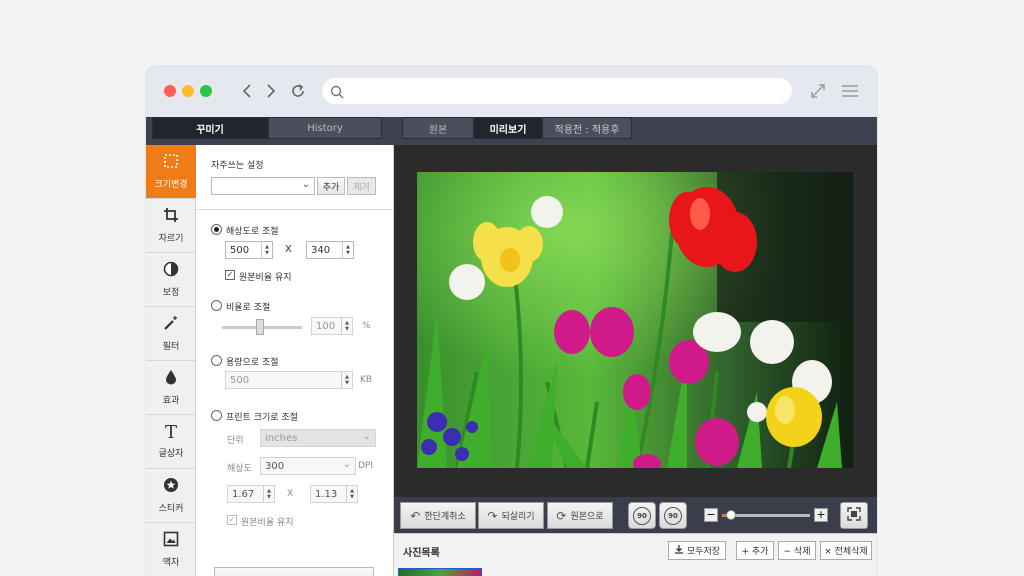 The height and width of the screenshot is (576, 1024). I want to click on tab-preview: 미리보기, so click(508, 128).